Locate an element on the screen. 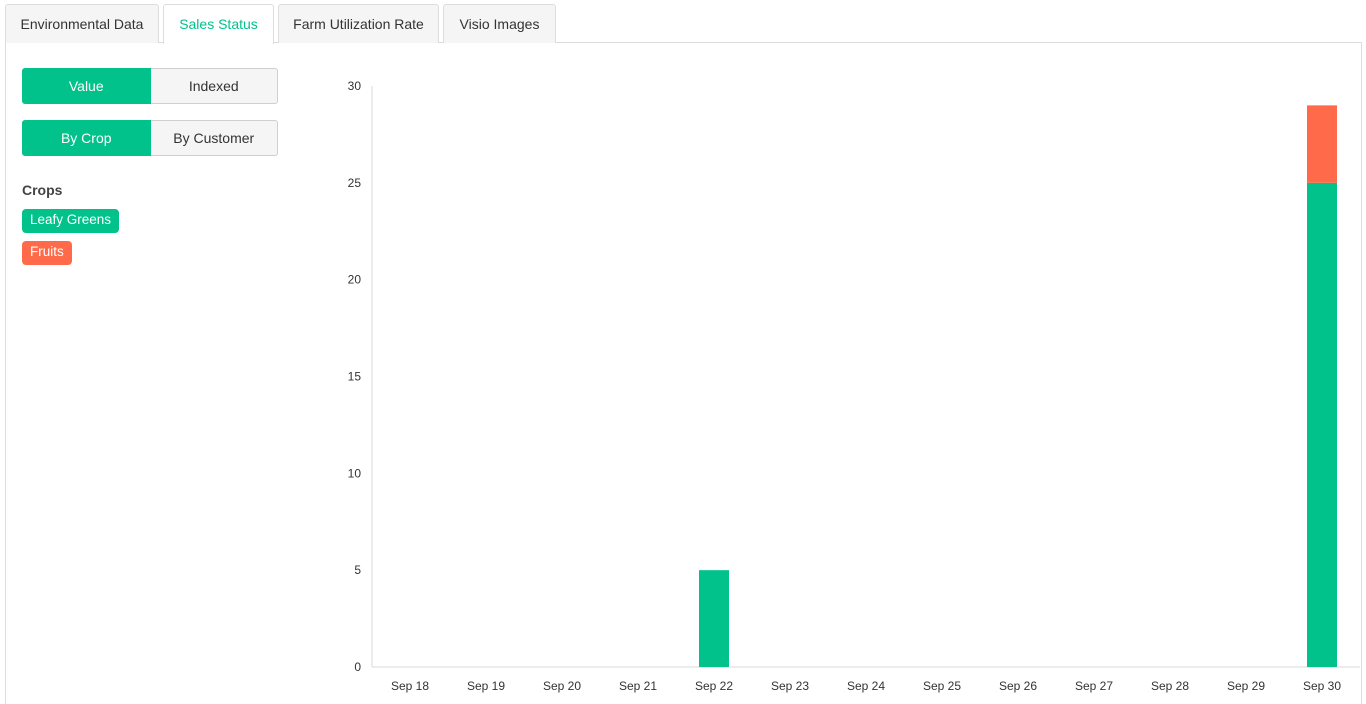 This screenshot has width=1366, height=704. tab-sales-status: Sales Status is located at coordinates (218, 24).